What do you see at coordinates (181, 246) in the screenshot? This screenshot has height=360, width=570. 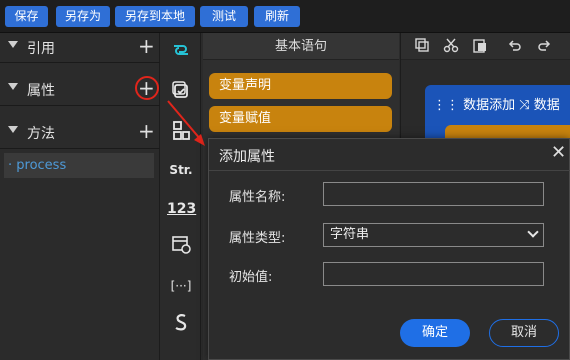 I see `calendar-clock-icon` at bounding box center [181, 246].